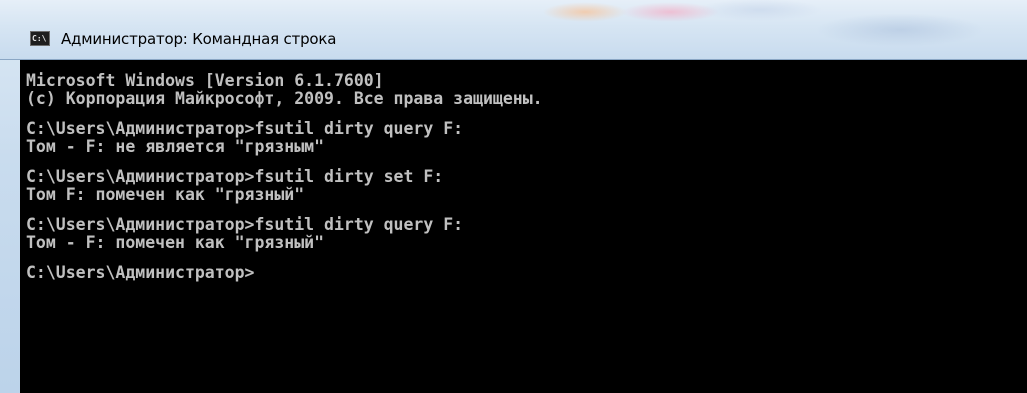  Describe the element at coordinates (205, 80) in the screenshot. I see `console-line: Microsoft Windows [Version 6.1.7600]` at that location.